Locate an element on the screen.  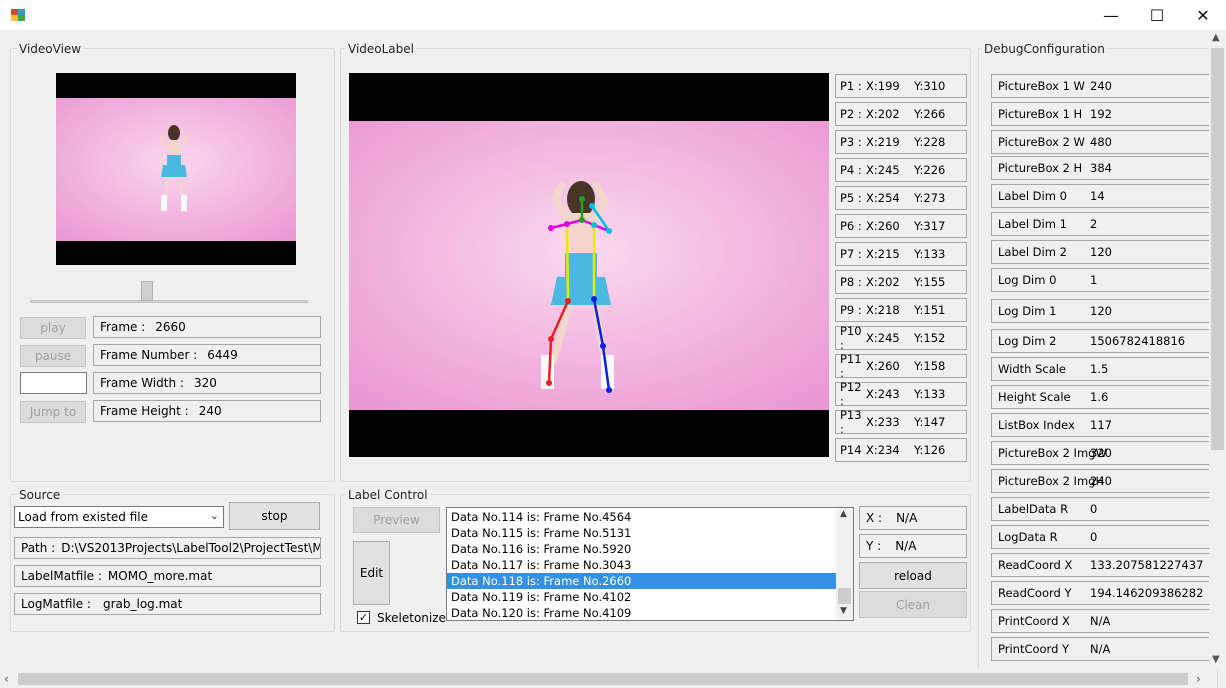
horizontal-scroll-thumb is located at coordinates (603, 679).